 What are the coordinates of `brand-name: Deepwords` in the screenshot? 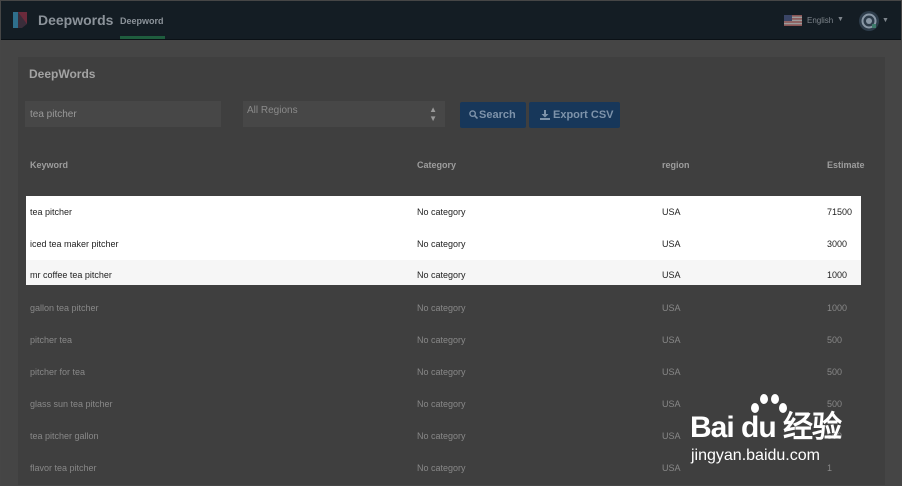 It's located at (75, 20).